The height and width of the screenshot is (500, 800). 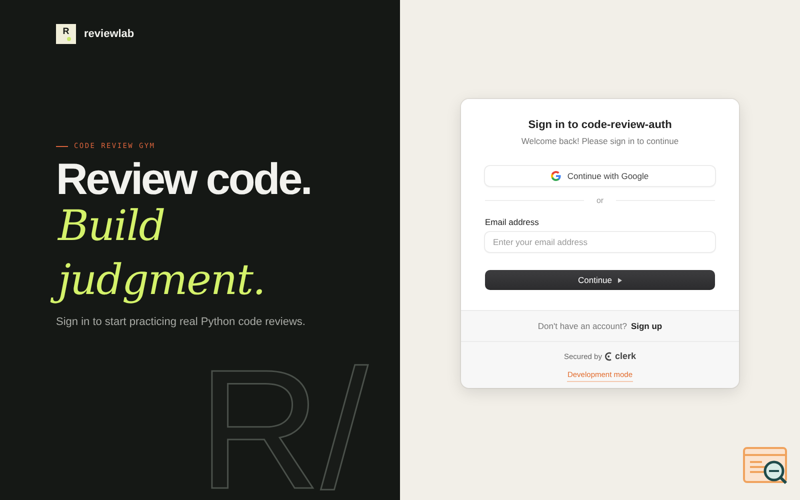 What do you see at coordinates (600, 200) in the screenshot?
I see `divider-label: or` at bounding box center [600, 200].